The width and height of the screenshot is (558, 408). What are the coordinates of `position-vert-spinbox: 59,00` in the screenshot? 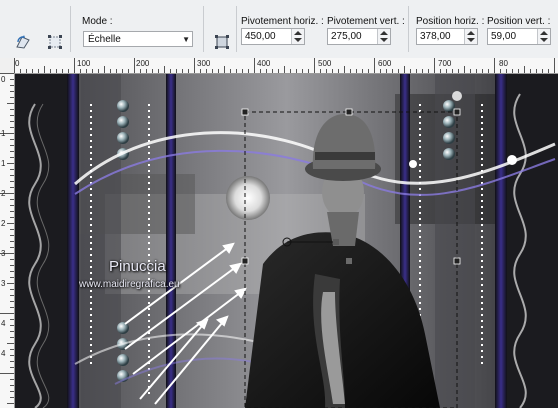 It's located at (519, 36).